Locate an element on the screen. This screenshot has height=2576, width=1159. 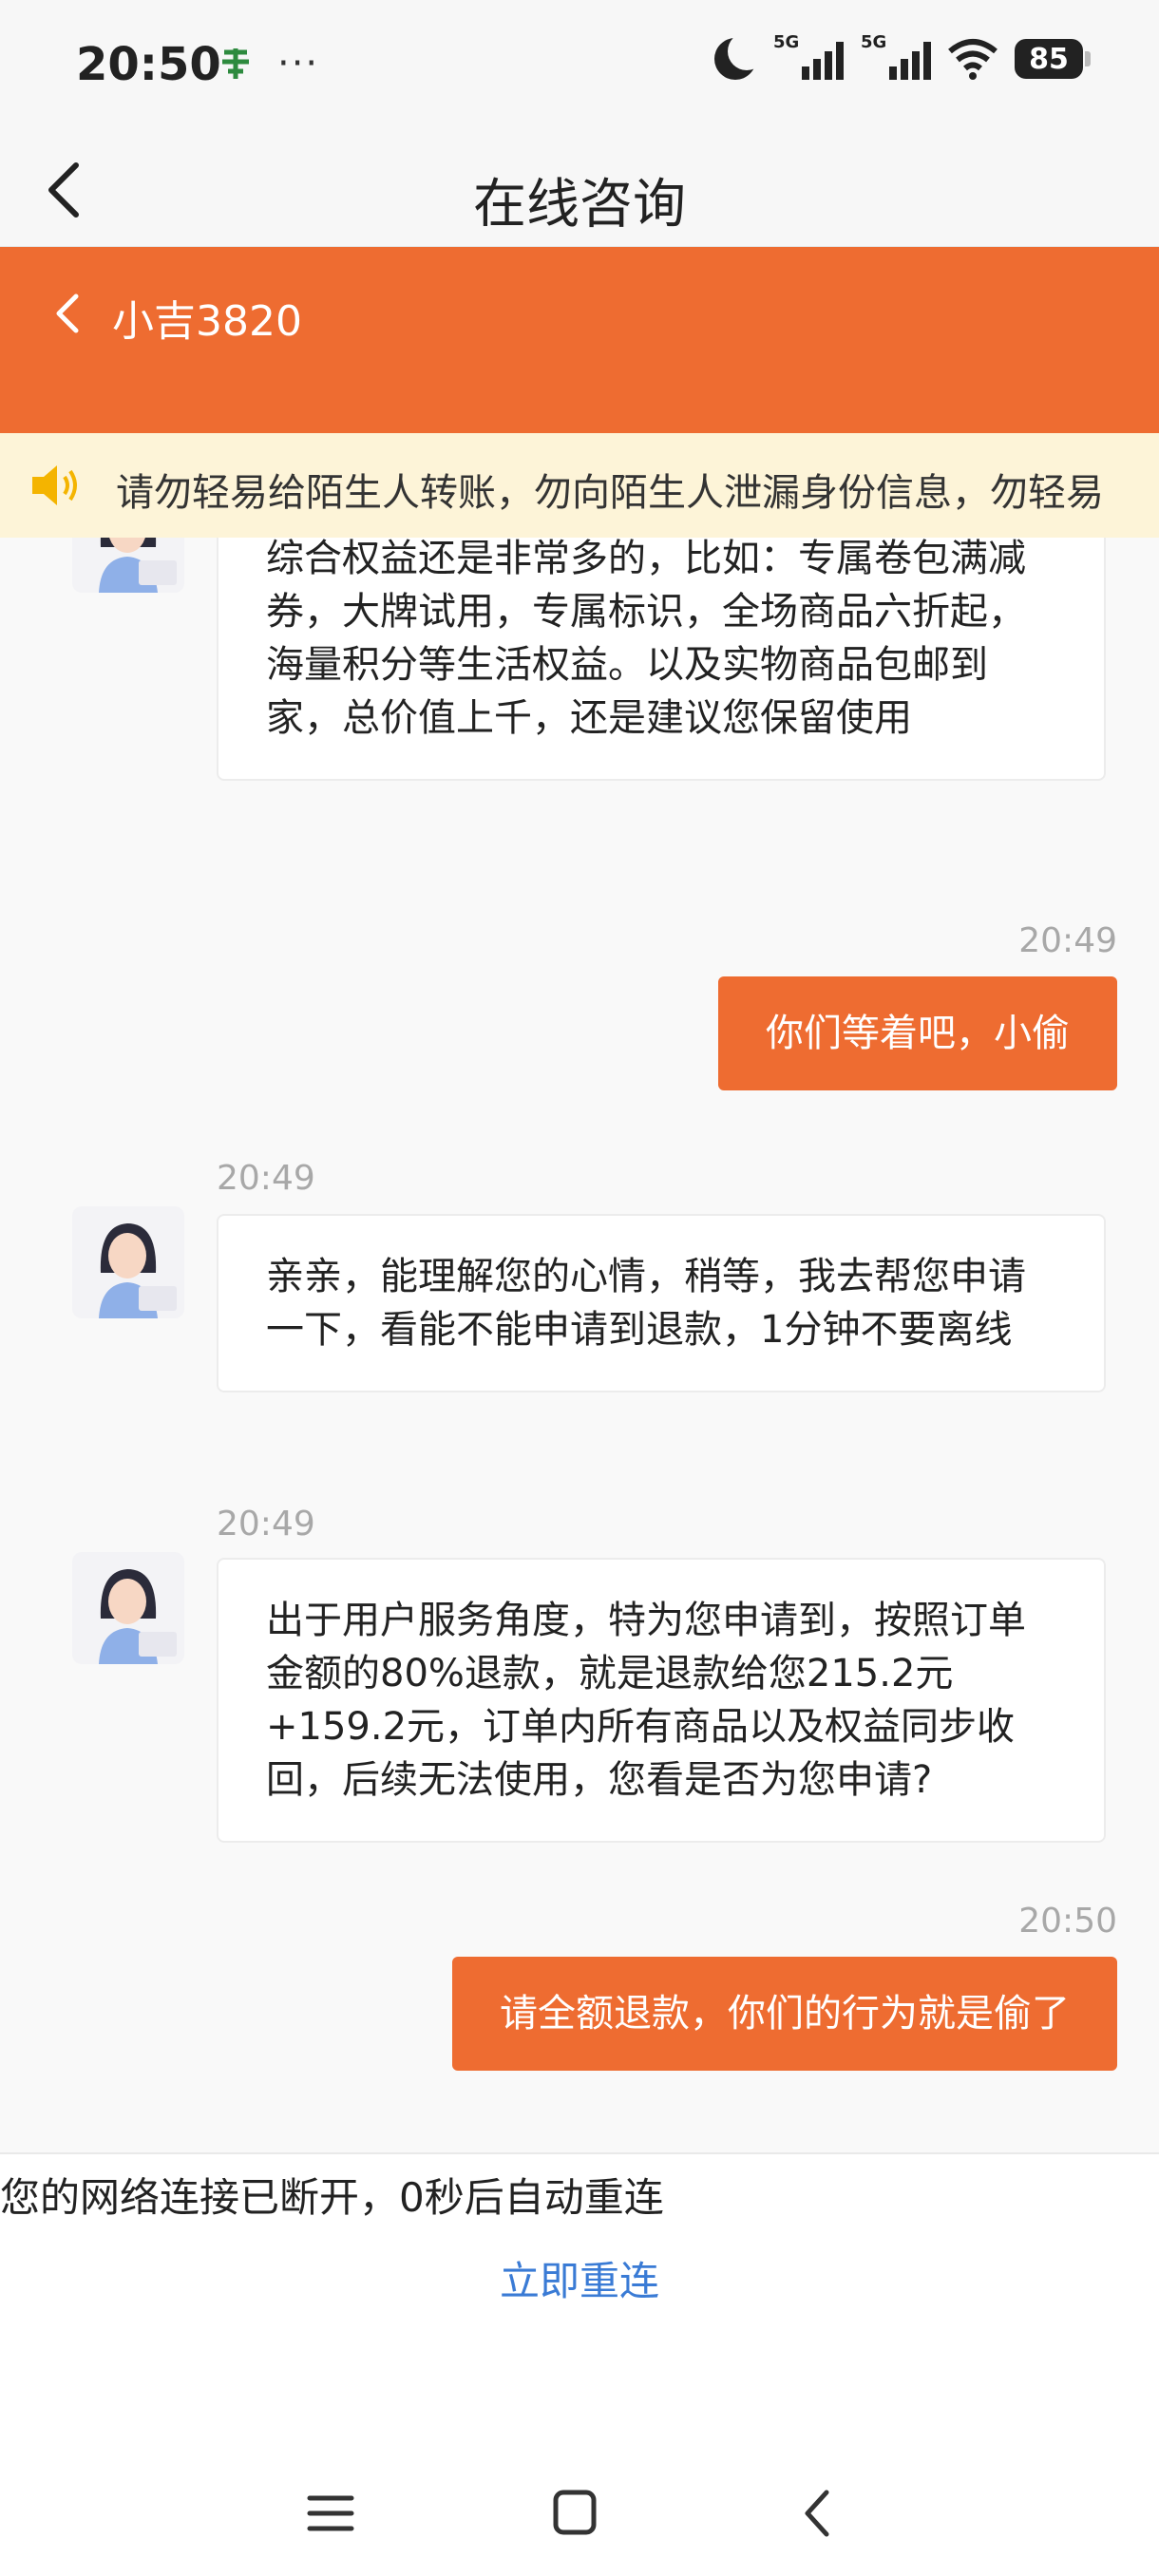
agent-message-bubble: 亲亲，能理解您的心情，稍等，我去帮您申请一下，看能不能申请到退款，1分钟不要离线 is located at coordinates (661, 1303).